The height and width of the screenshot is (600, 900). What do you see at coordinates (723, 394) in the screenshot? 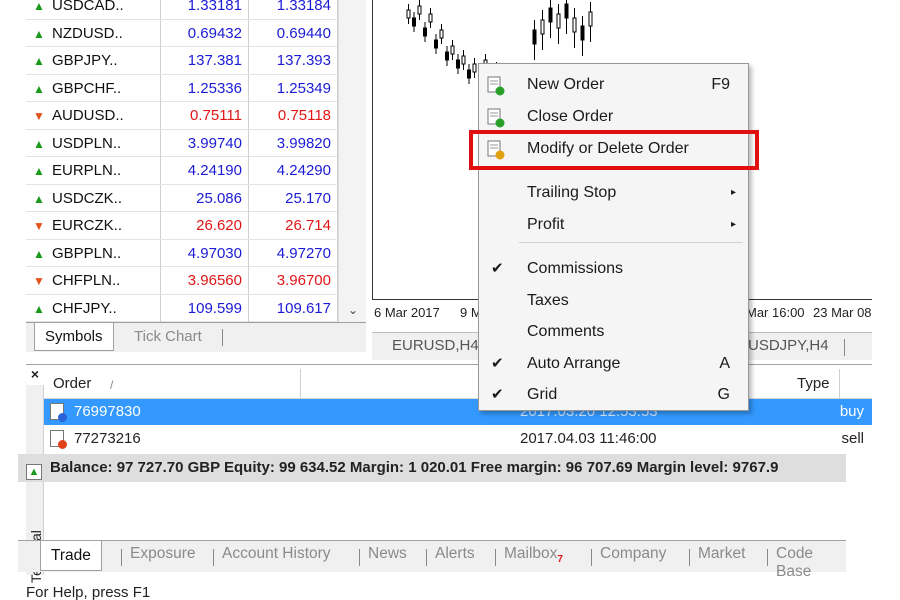
I see `menu-item-shortcut: G` at bounding box center [723, 394].